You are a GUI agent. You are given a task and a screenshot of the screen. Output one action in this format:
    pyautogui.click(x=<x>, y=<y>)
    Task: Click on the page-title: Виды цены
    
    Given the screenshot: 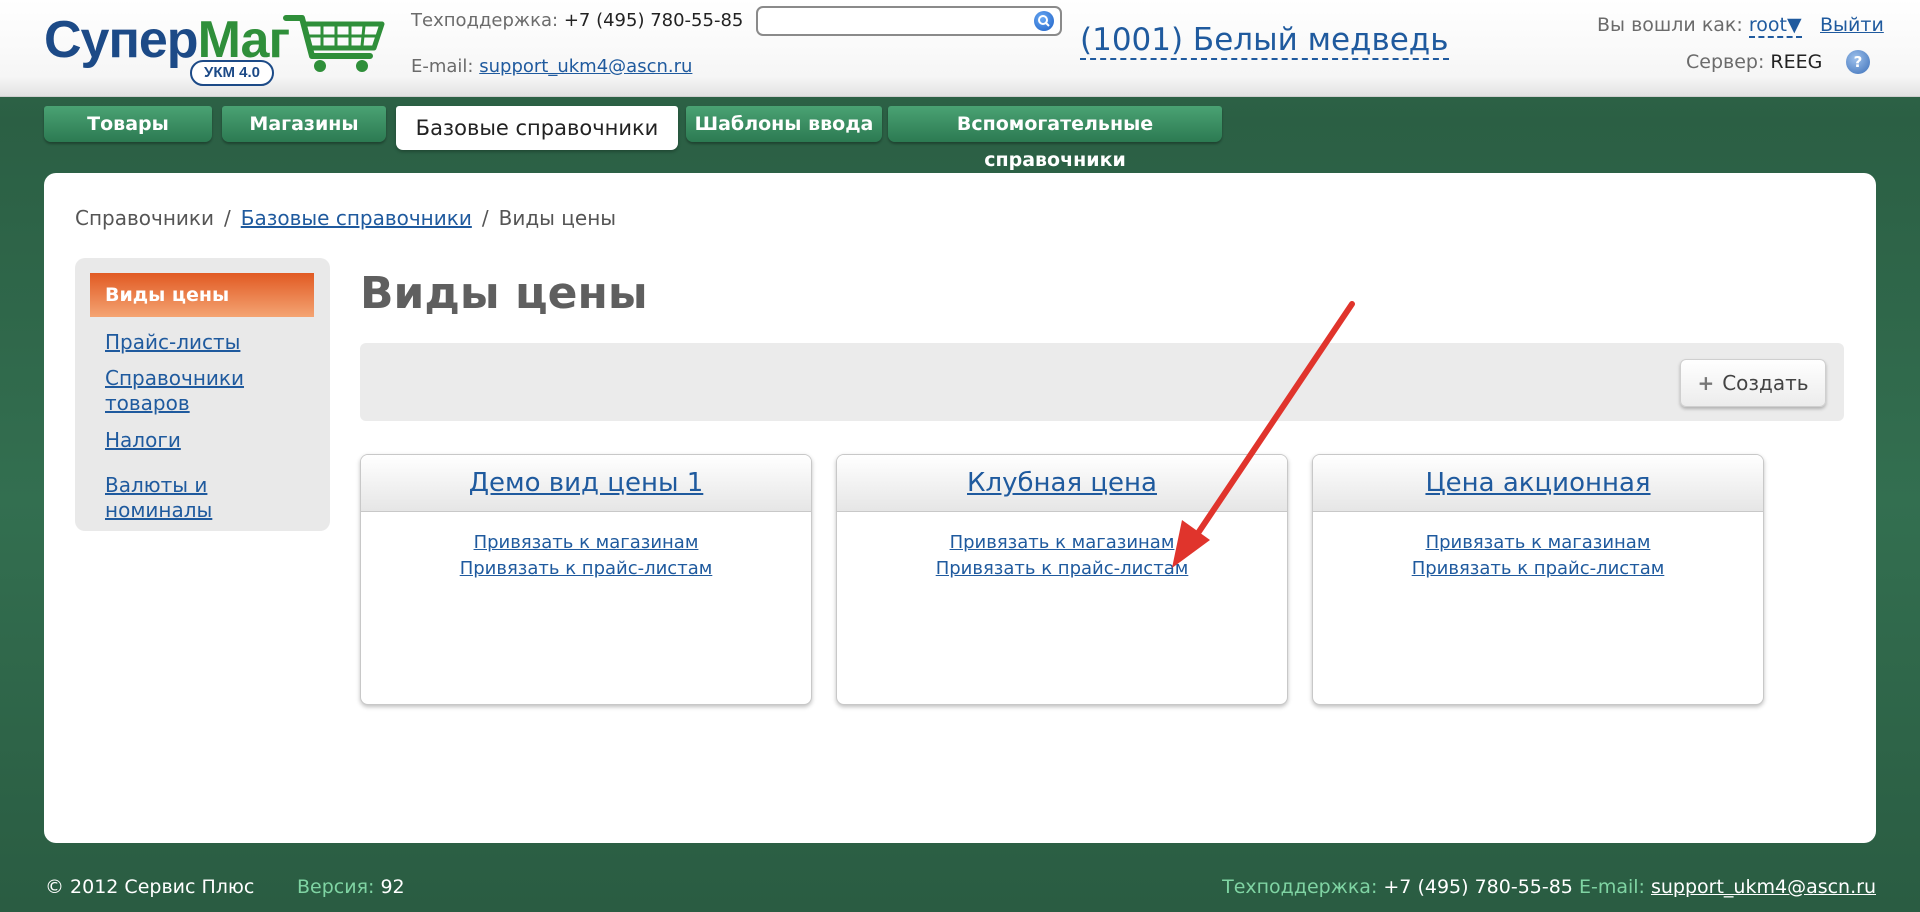 What is the action you would take?
    pyautogui.click(x=504, y=293)
    